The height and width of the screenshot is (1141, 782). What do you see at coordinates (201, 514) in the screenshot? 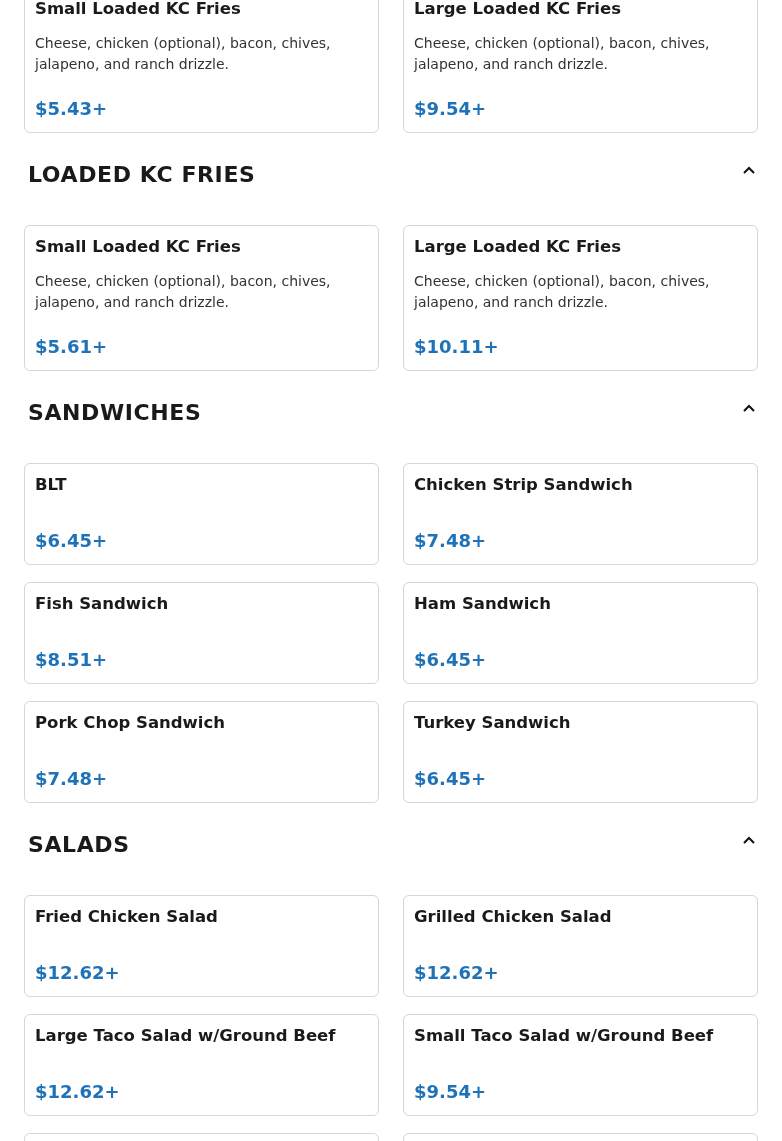
I see `menu-card: BLT $6.45+` at bounding box center [201, 514].